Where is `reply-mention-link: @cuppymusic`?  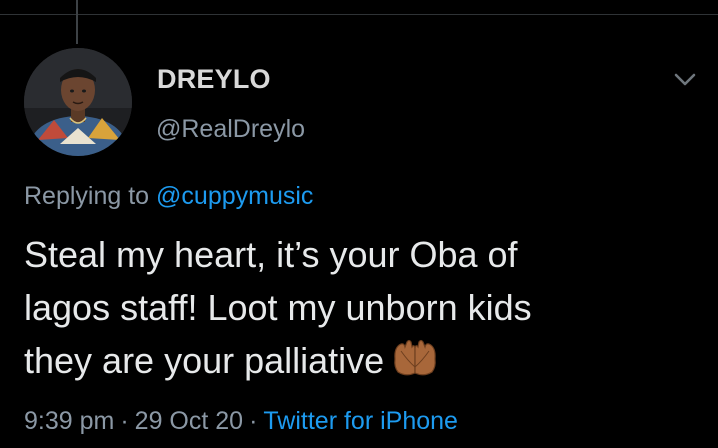 reply-mention-link: @cuppymusic is located at coordinates (234, 196).